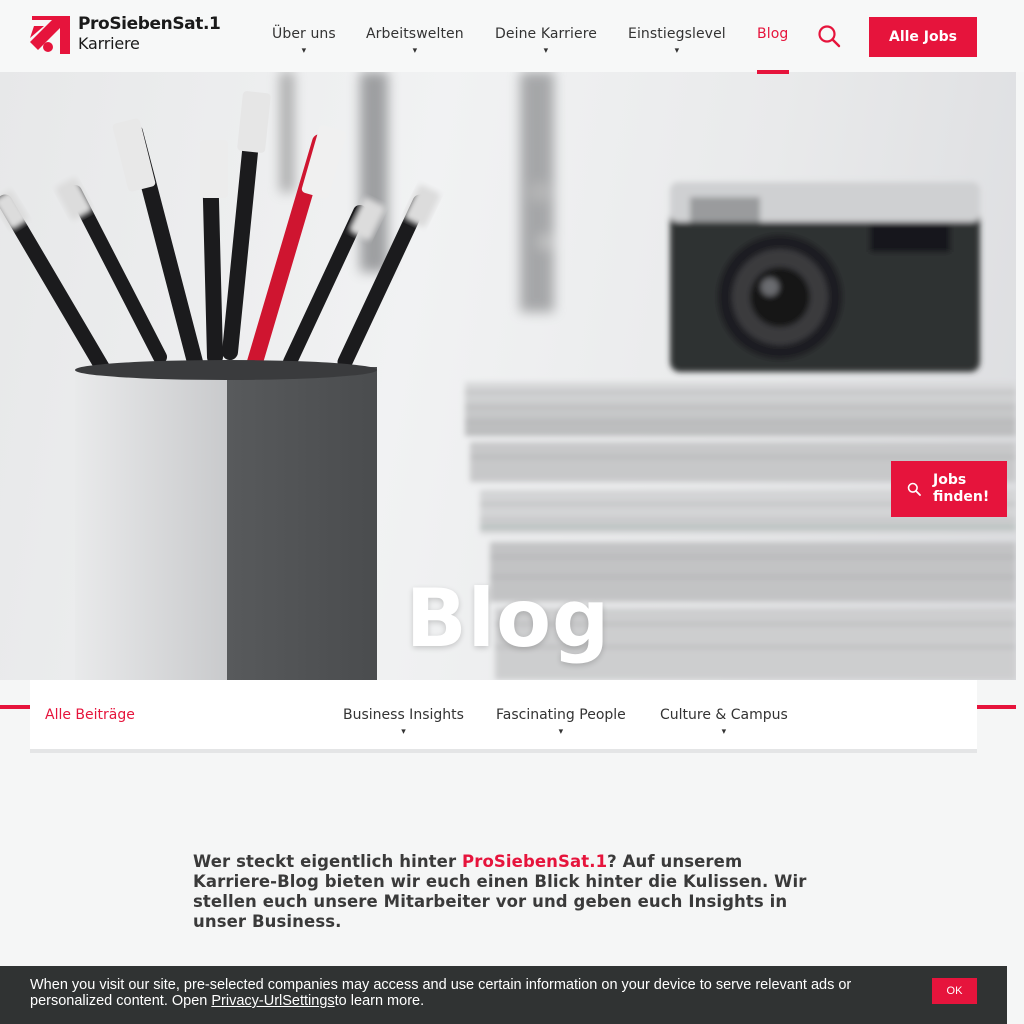 The height and width of the screenshot is (1024, 1024). I want to click on nav-label: Blog, so click(773, 34).